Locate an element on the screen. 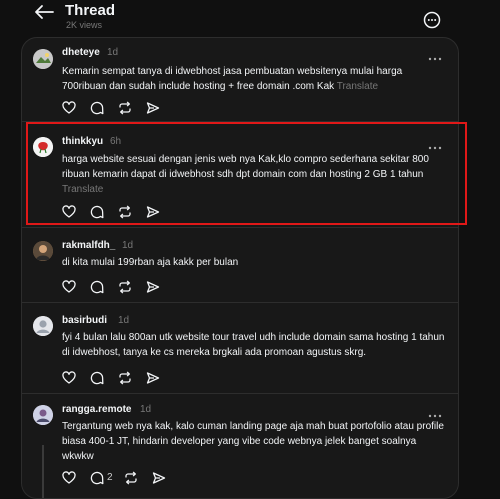 The image size is (500, 499). post-username: thinkkyu is located at coordinates (82, 141).